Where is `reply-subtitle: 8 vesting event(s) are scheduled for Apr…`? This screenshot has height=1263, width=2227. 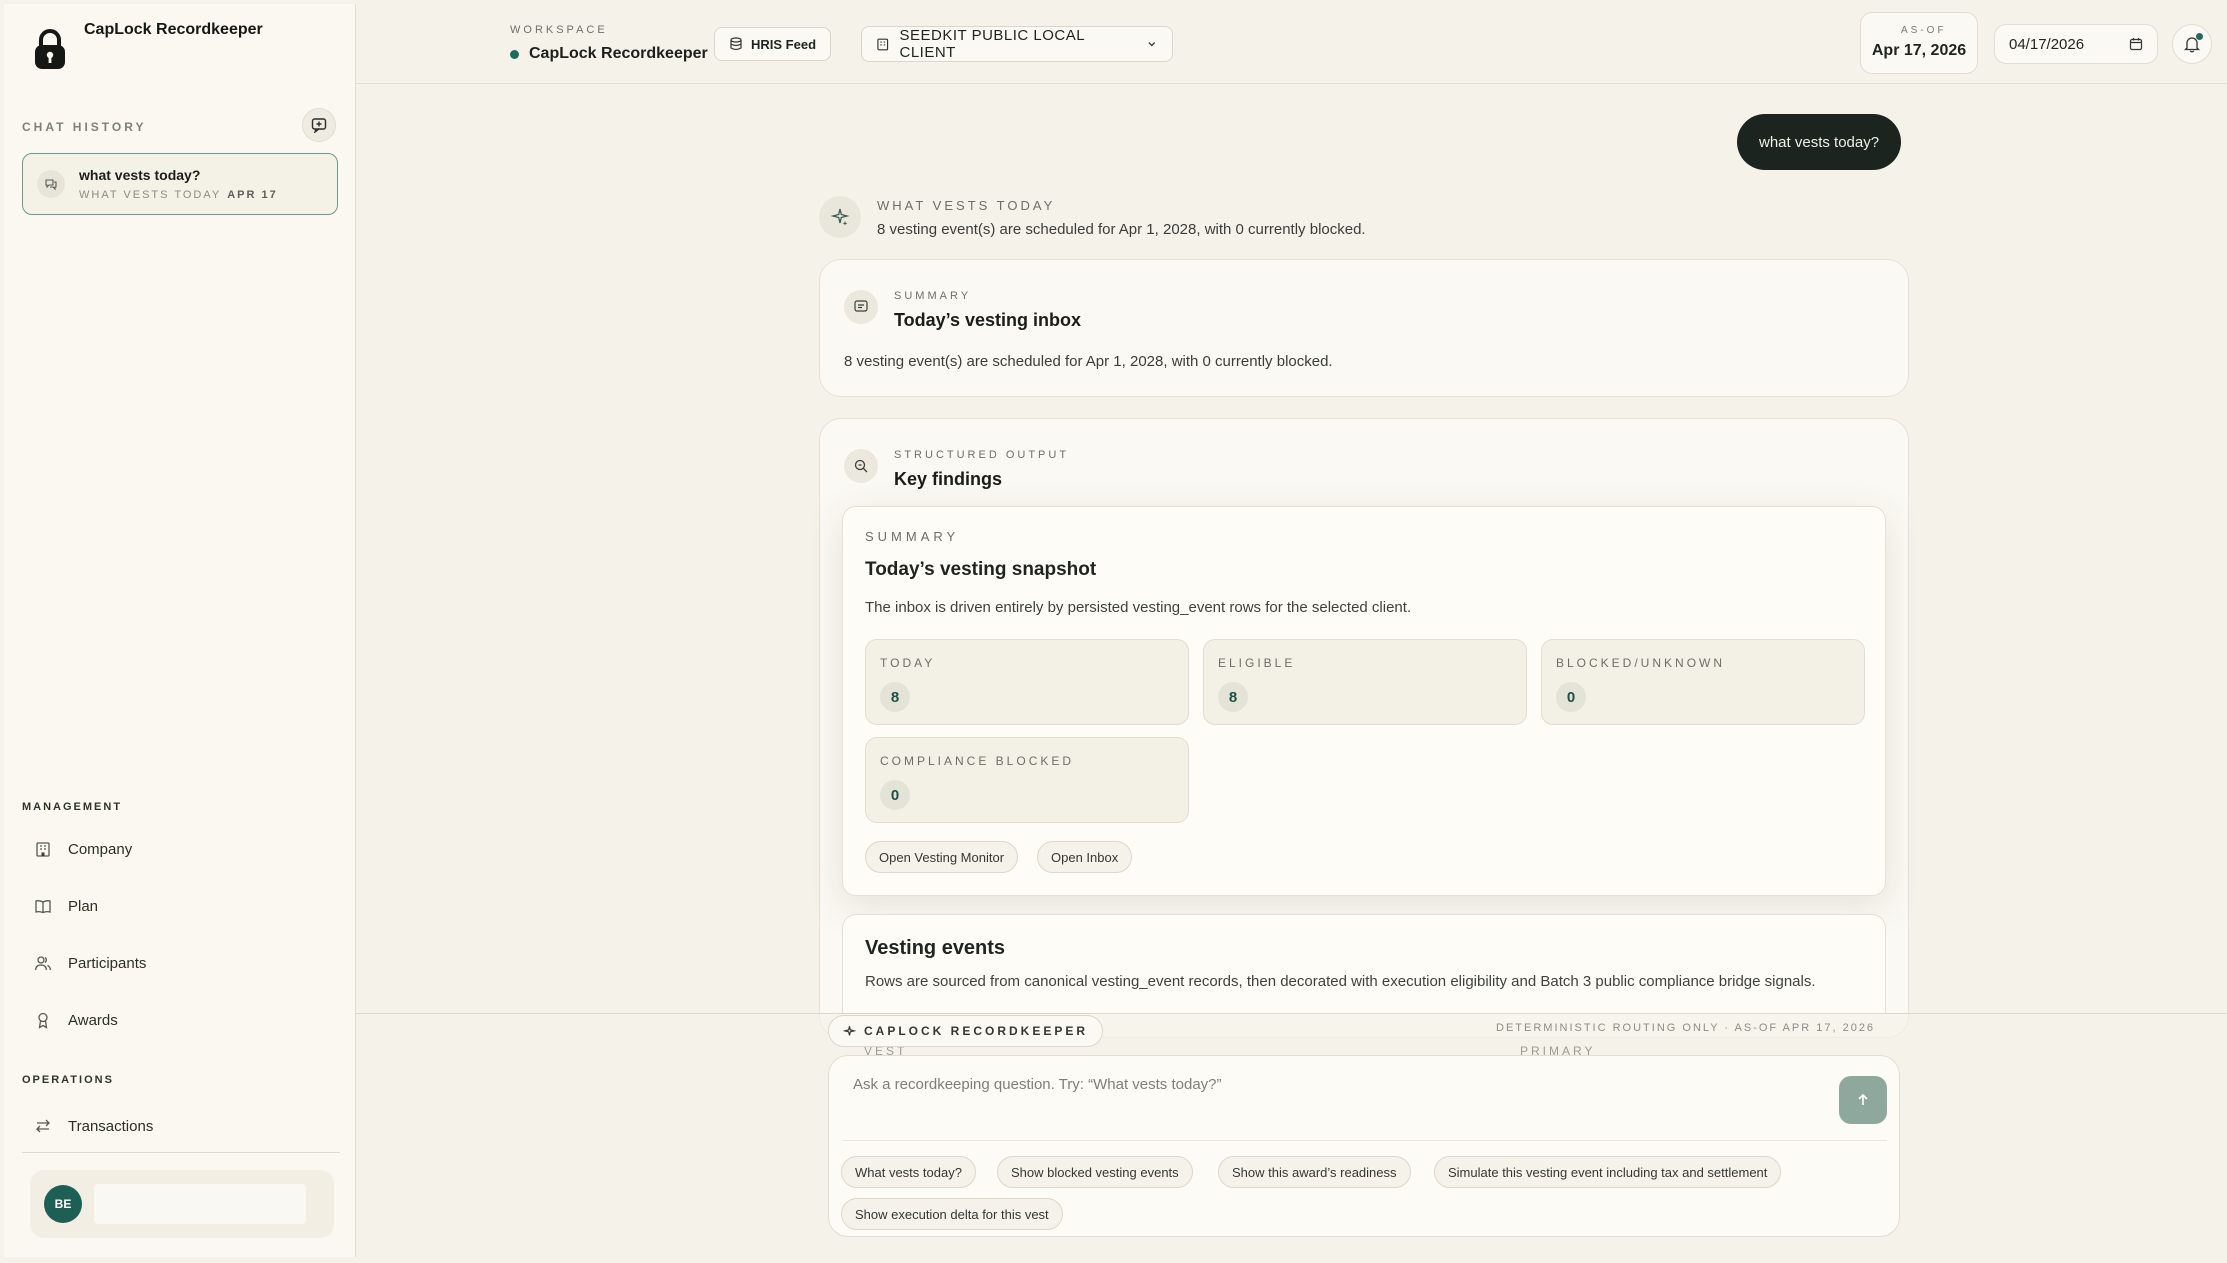 reply-subtitle: 8 vesting event(s) are scheduled for Apr… is located at coordinates (1121, 229).